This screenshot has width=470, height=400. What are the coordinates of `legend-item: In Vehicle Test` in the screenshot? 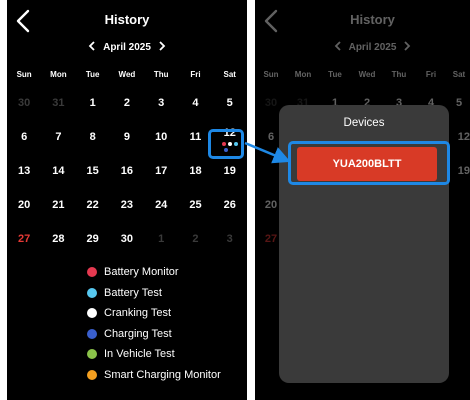 It's located at (154, 354).